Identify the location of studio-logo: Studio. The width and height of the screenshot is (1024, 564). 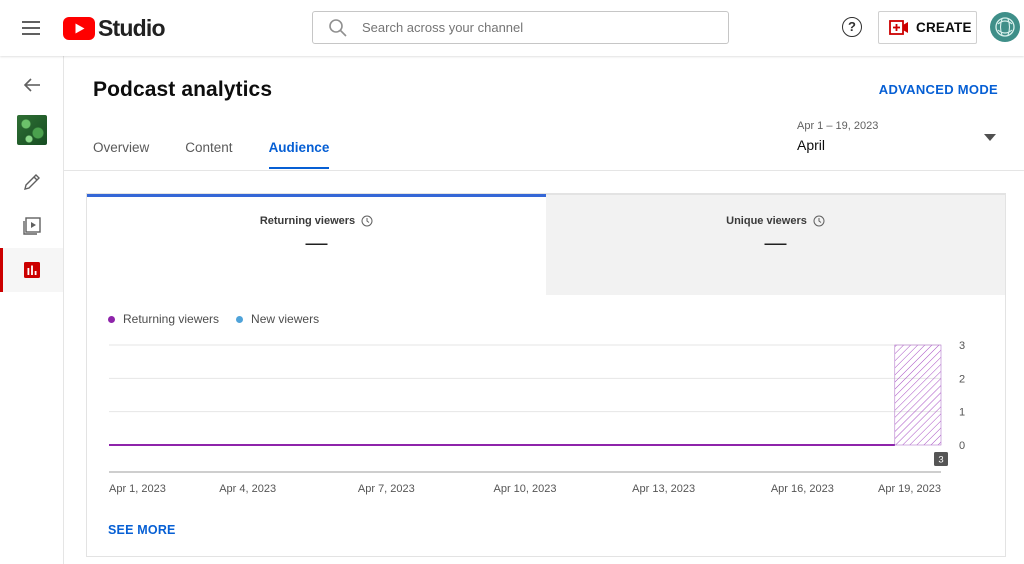
(114, 28).